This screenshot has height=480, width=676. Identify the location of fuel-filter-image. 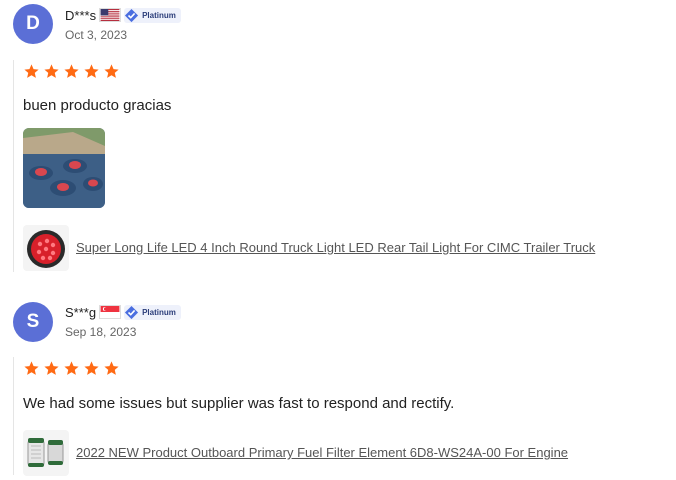
(46, 453).